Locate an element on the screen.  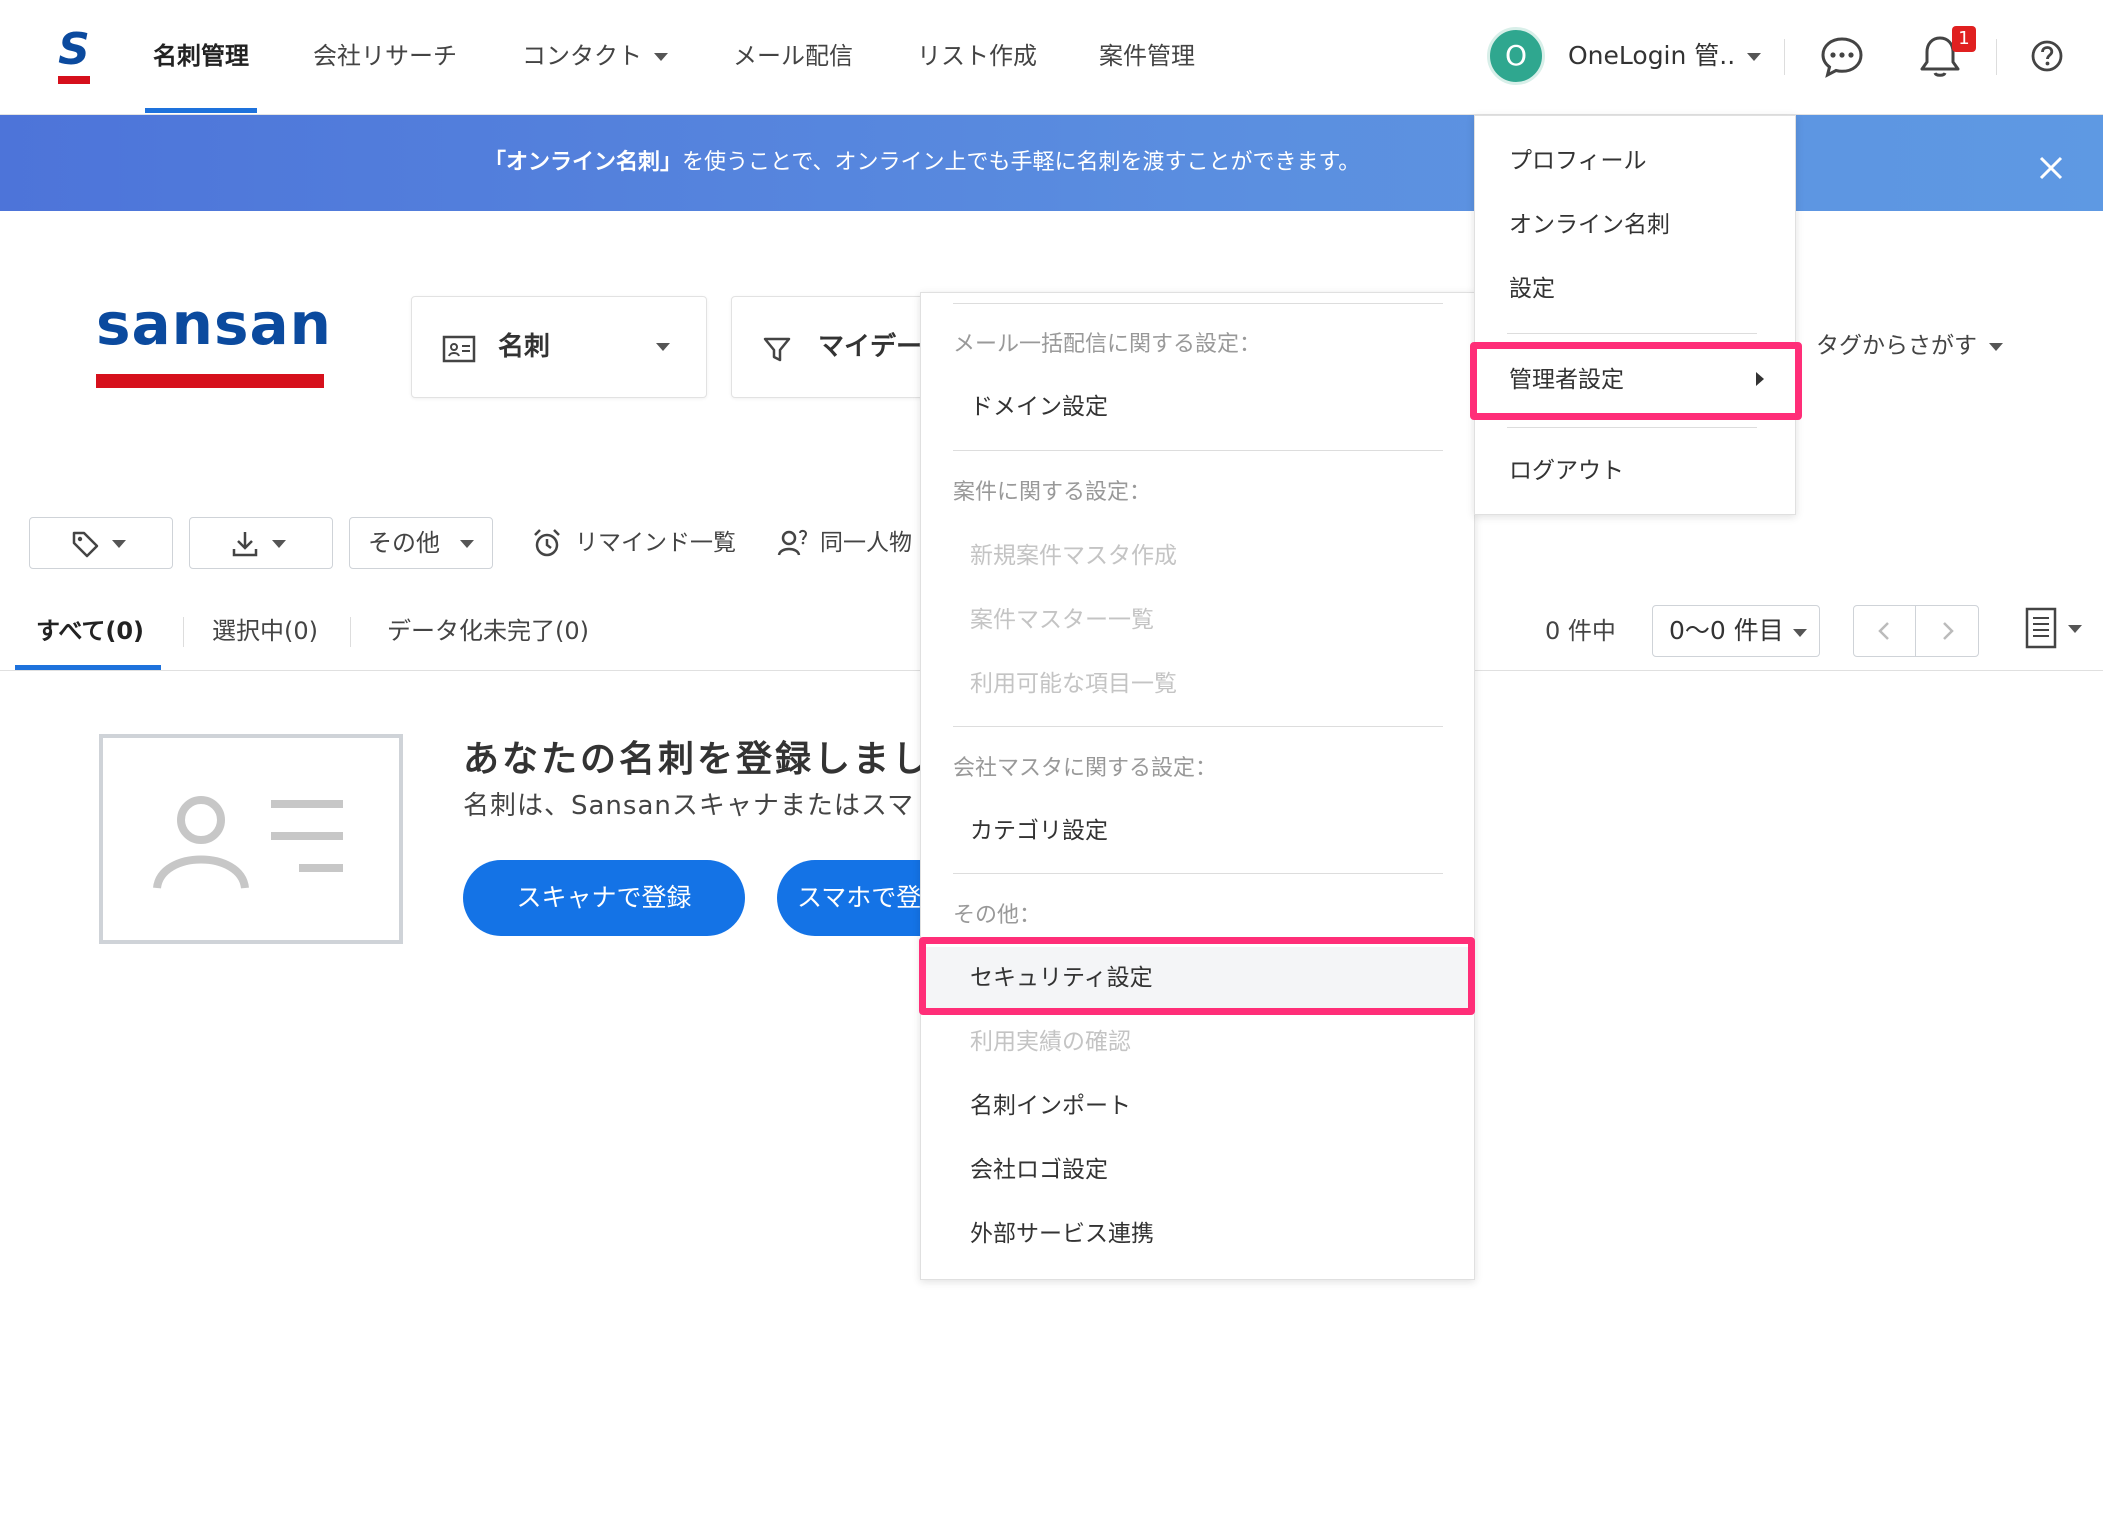
tab-data-incomplete: データ化未完了(0) is located at coordinates (488, 631).